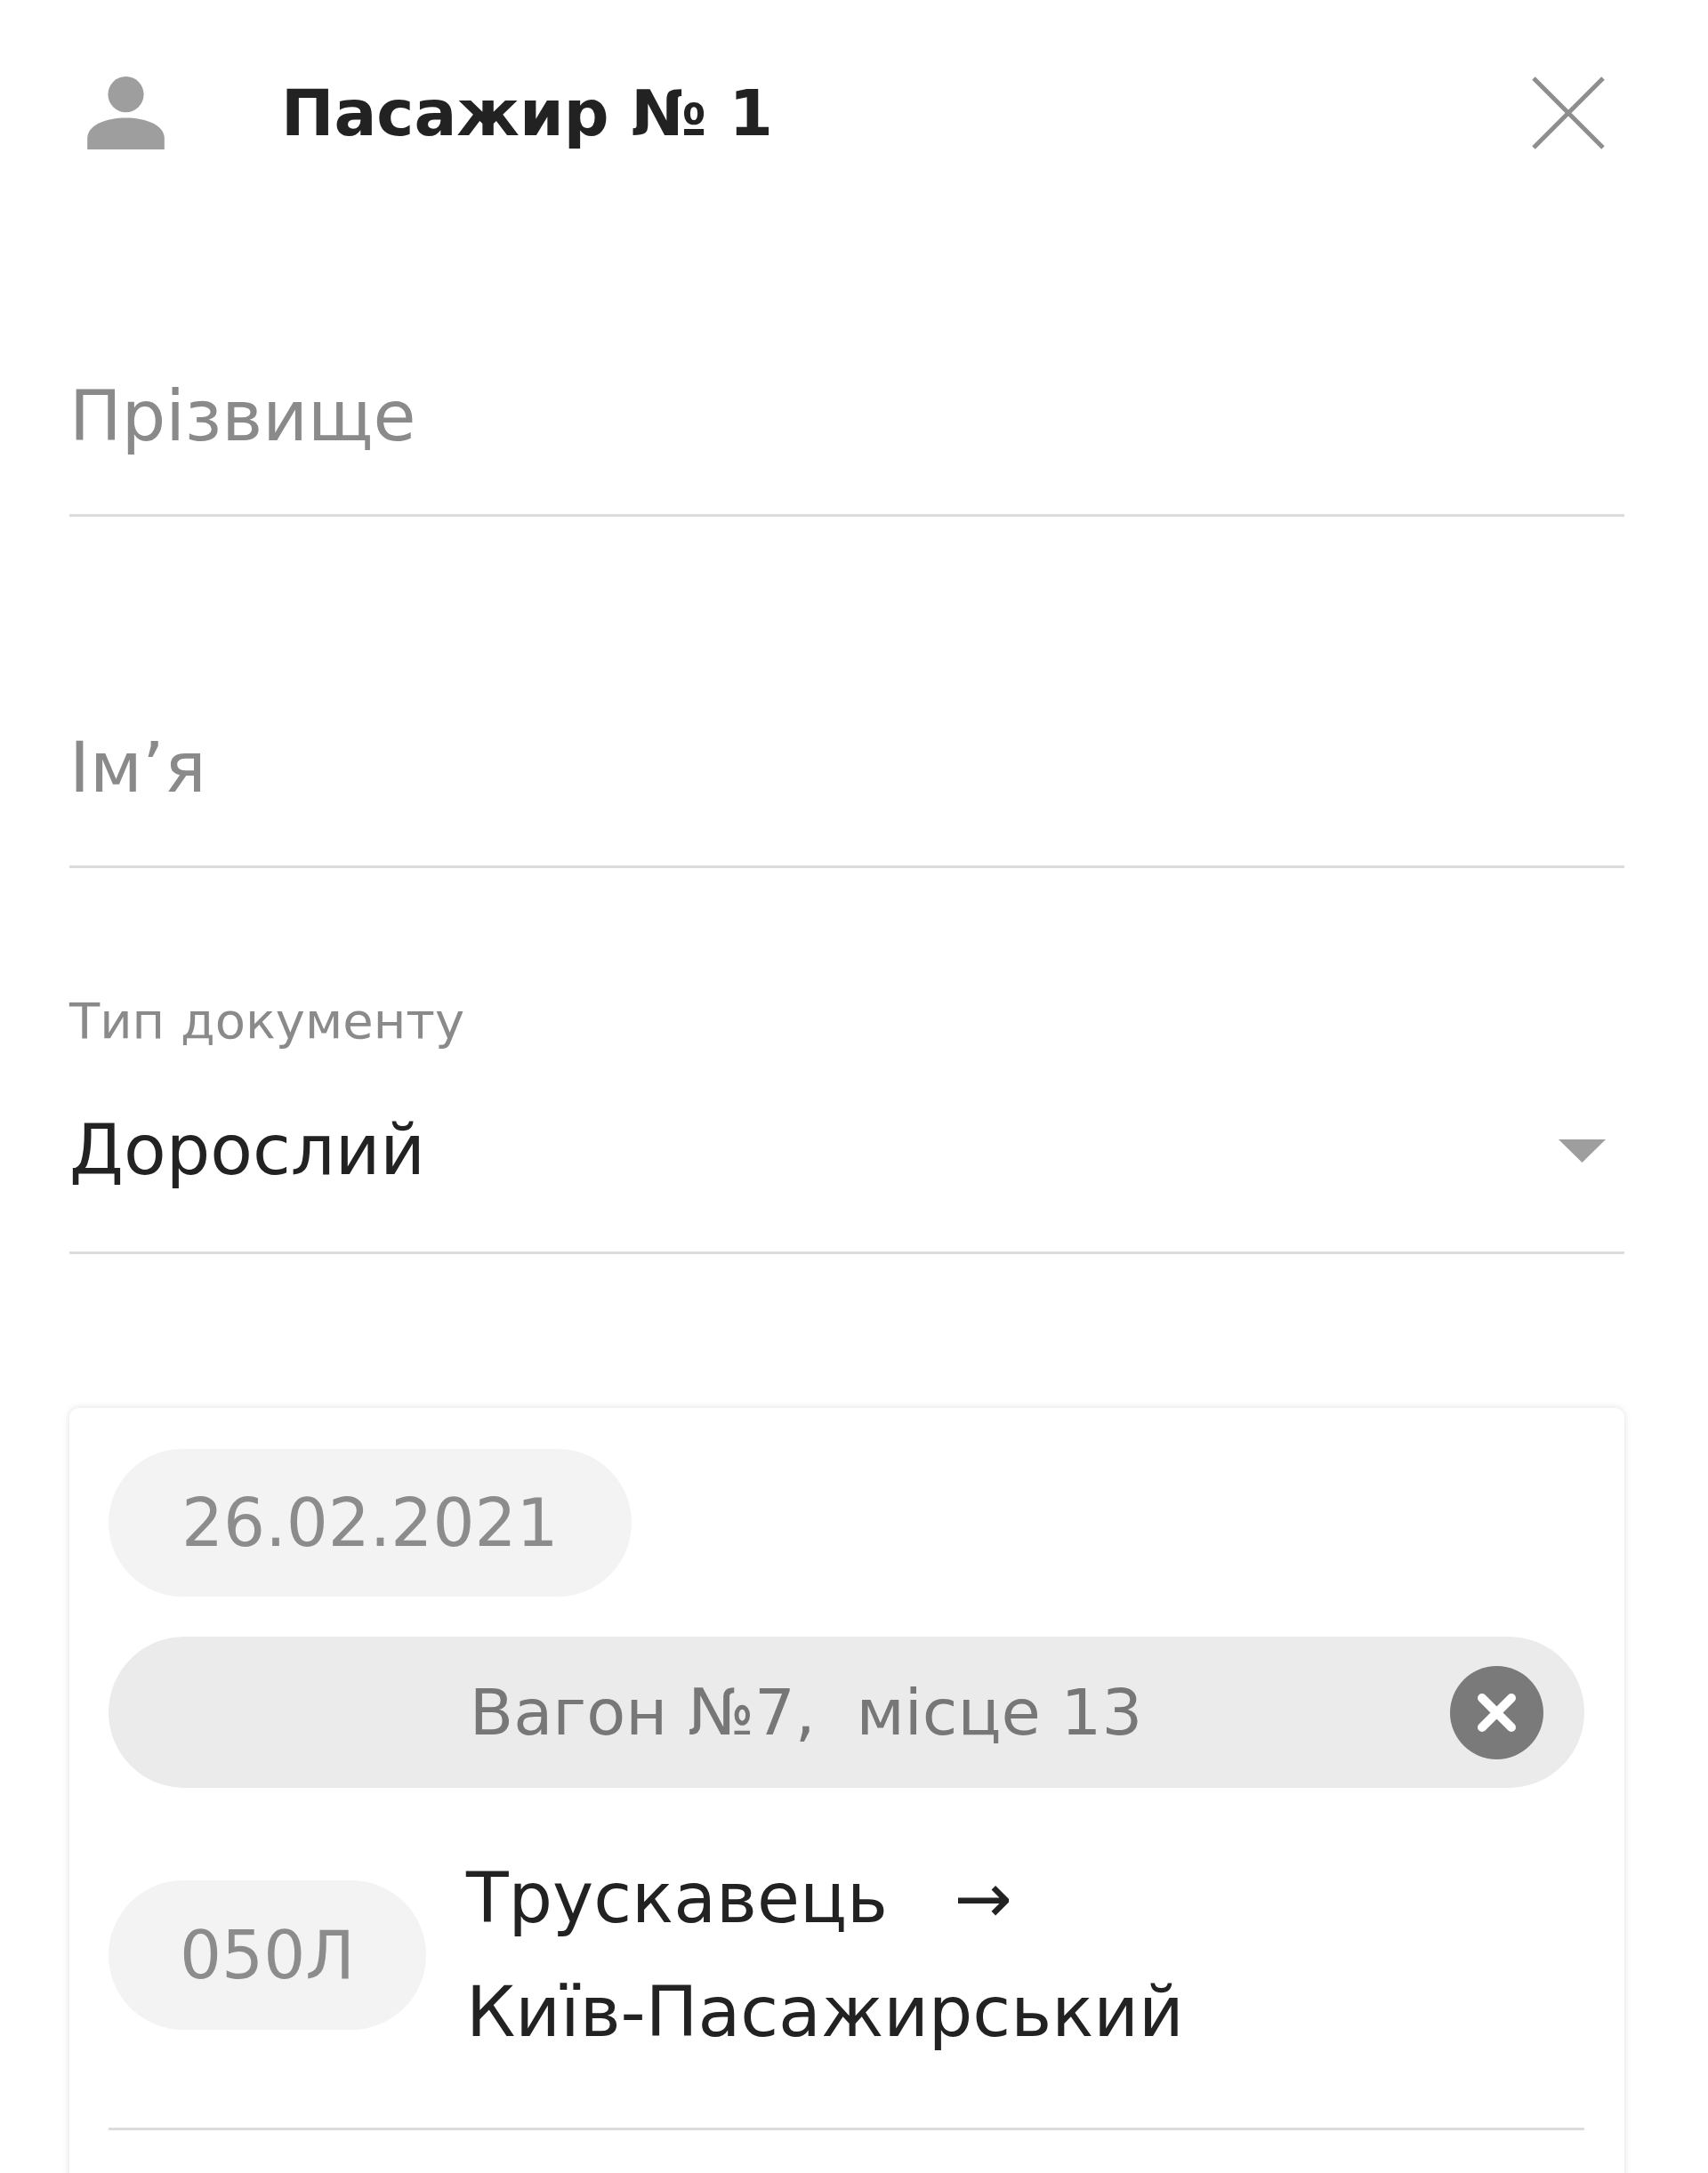 The width and height of the screenshot is (1708, 2173). I want to click on date-tag: 26.02.2021, so click(370, 1523).